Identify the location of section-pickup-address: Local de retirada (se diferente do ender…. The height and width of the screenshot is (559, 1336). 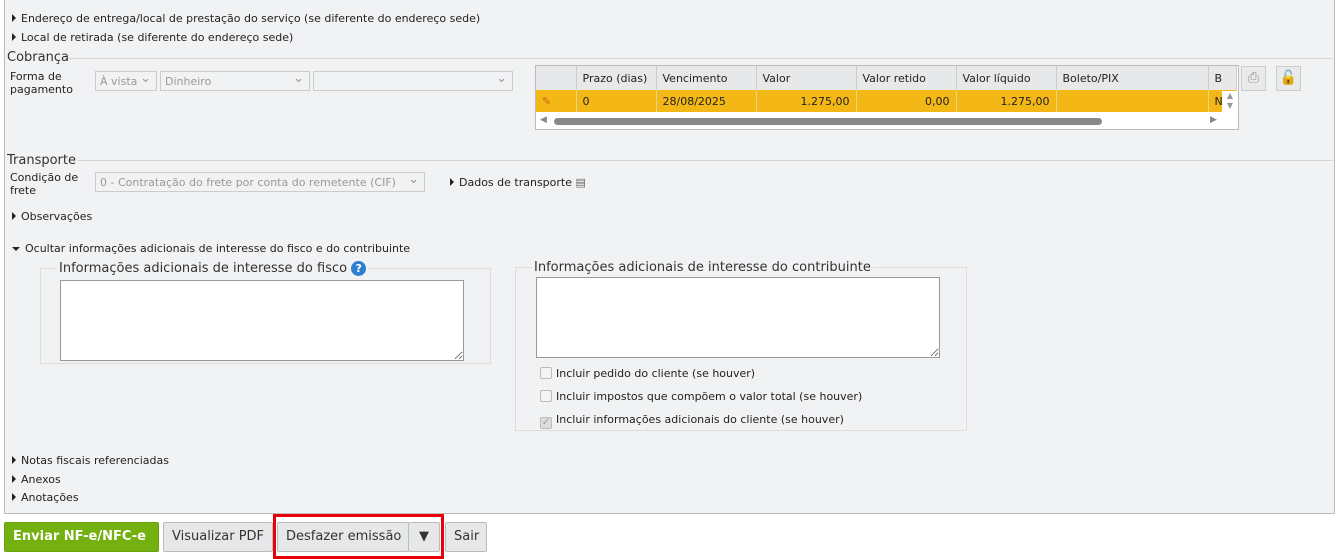
(152, 37).